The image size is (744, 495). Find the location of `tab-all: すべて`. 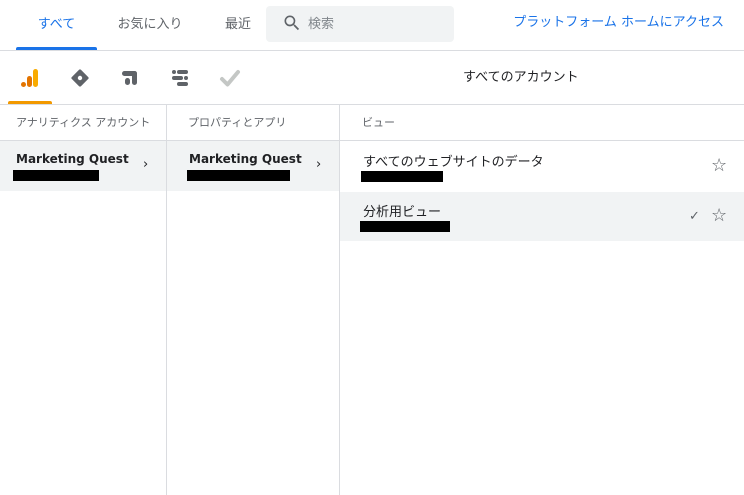

tab-all: すべて is located at coordinates (56, 25).